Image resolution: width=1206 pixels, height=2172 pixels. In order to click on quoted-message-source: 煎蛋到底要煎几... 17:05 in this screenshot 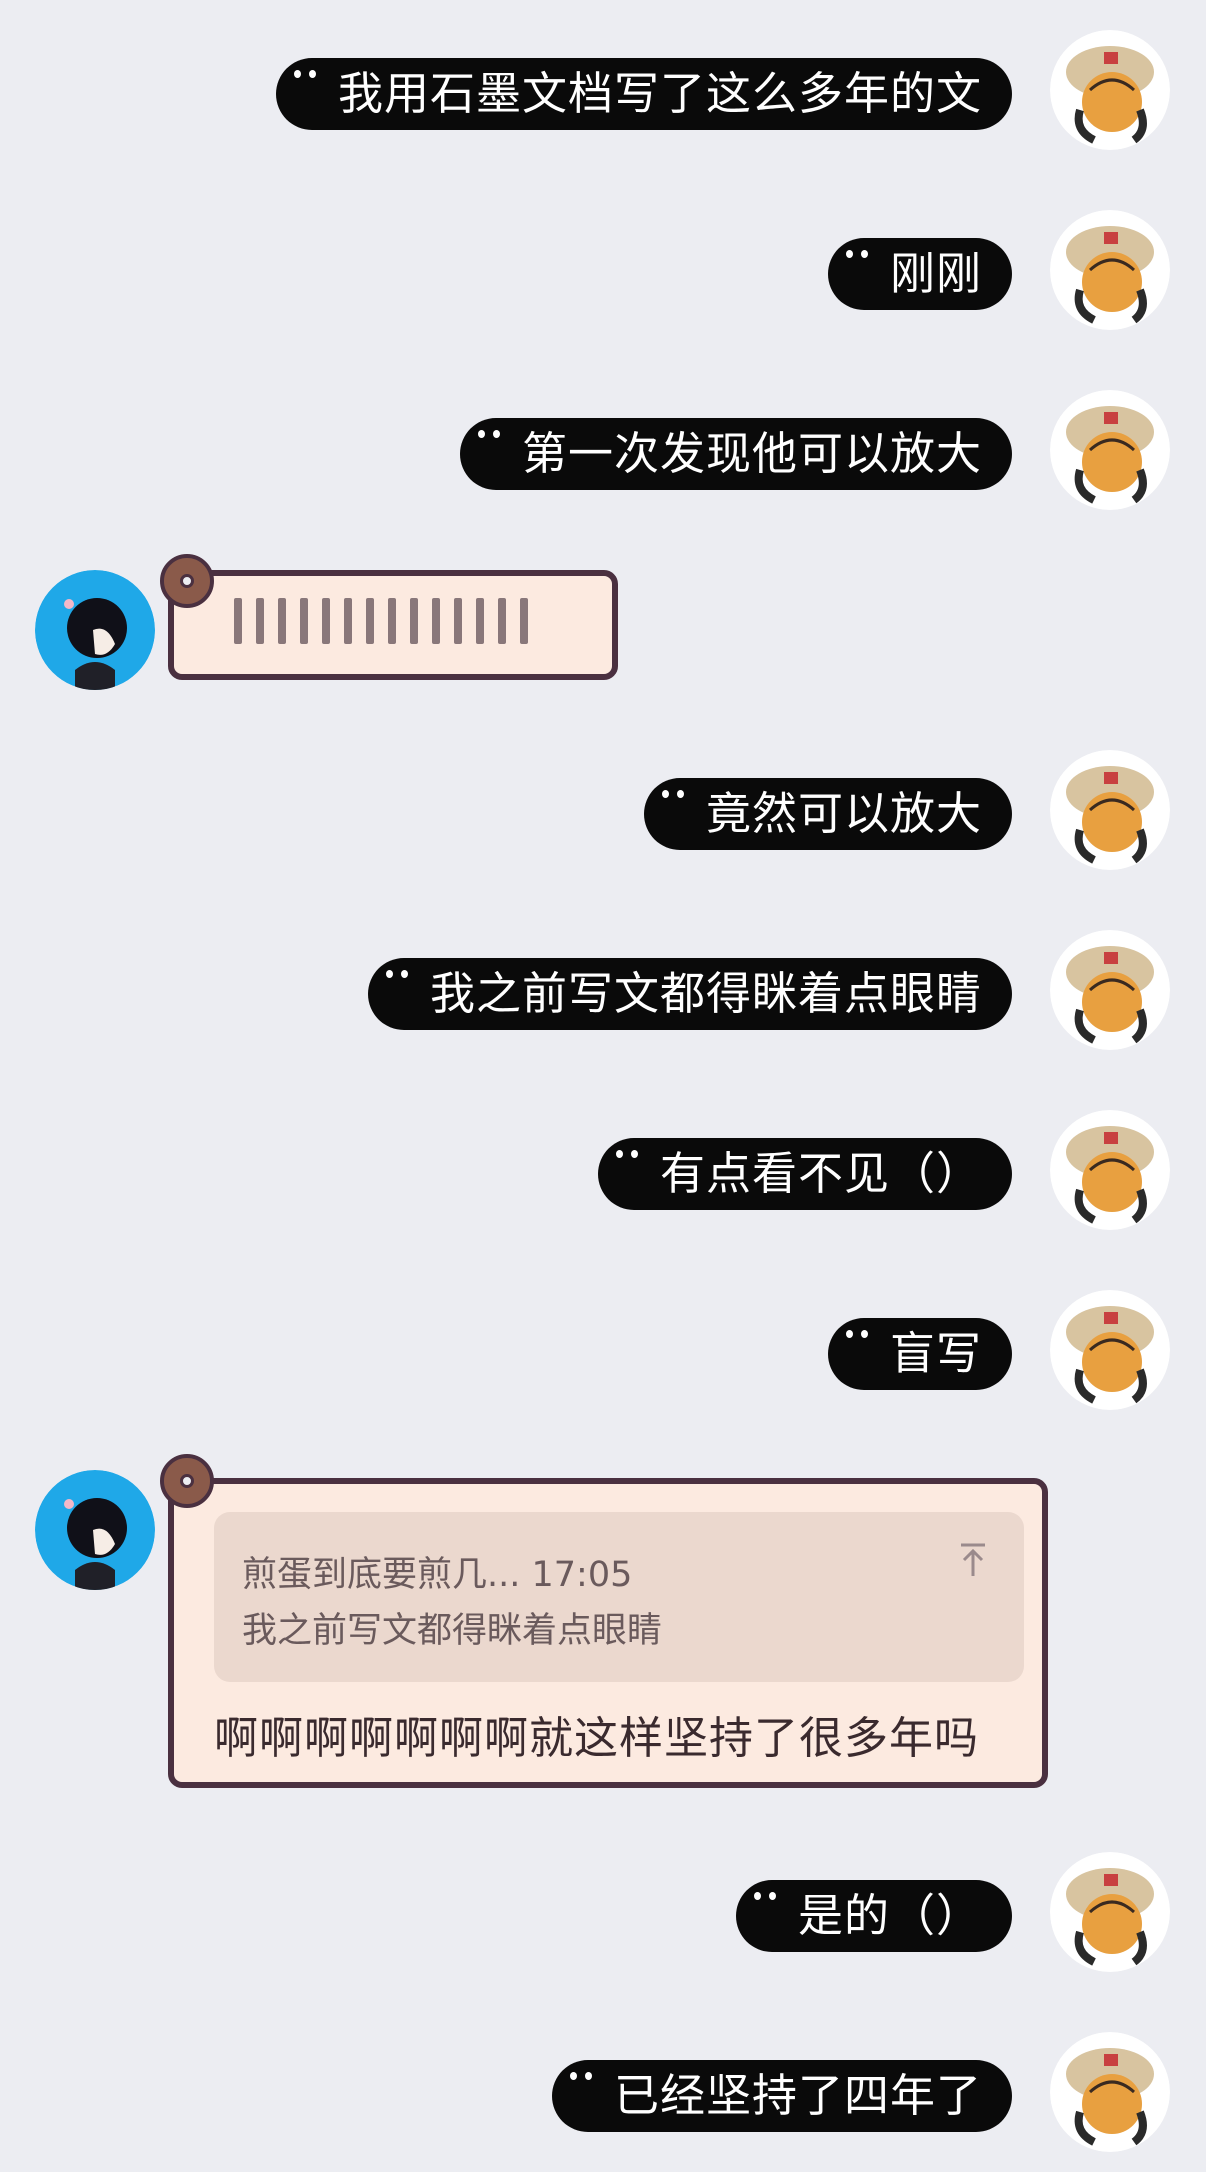, I will do `click(437, 1575)`.